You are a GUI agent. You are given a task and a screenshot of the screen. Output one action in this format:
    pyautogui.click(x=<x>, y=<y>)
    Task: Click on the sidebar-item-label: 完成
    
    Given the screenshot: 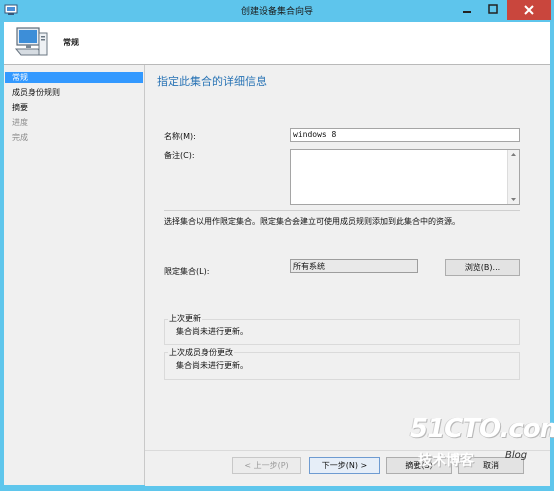 What is the action you would take?
    pyautogui.click(x=20, y=137)
    